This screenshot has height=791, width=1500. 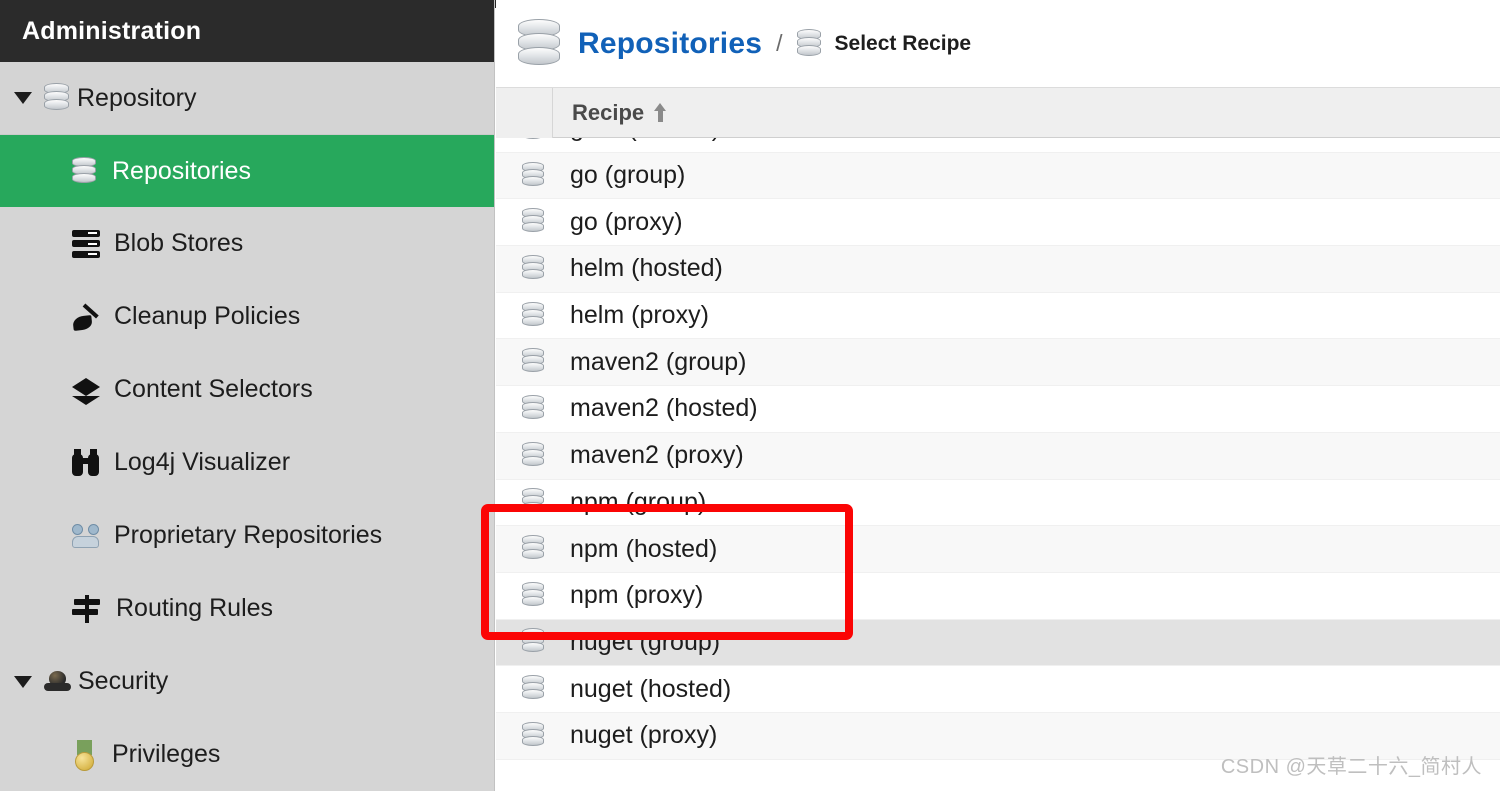 What do you see at coordinates (998, 549) in the screenshot?
I see `table-row: npm (hosted)` at bounding box center [998, 549].